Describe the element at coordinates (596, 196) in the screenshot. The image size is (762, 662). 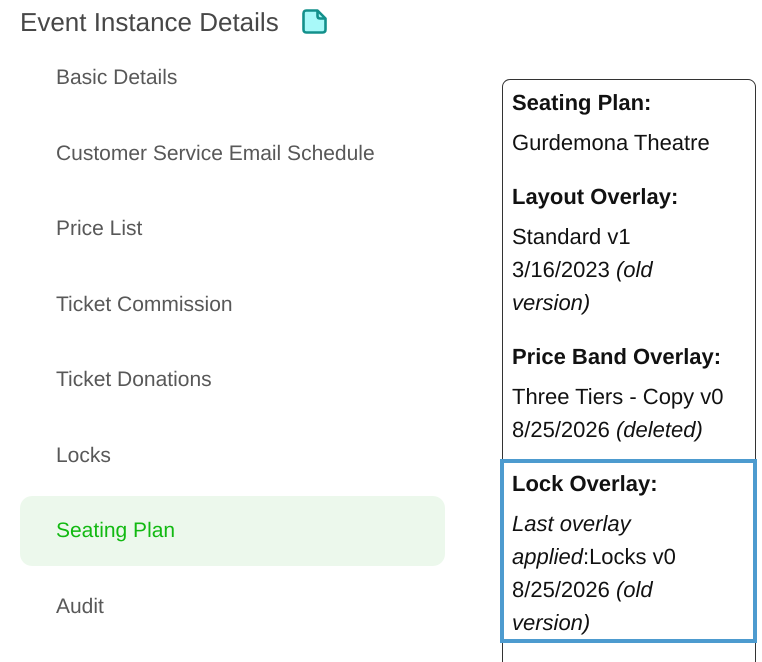
I see `section-heading: Layout Overlay:` at that location.